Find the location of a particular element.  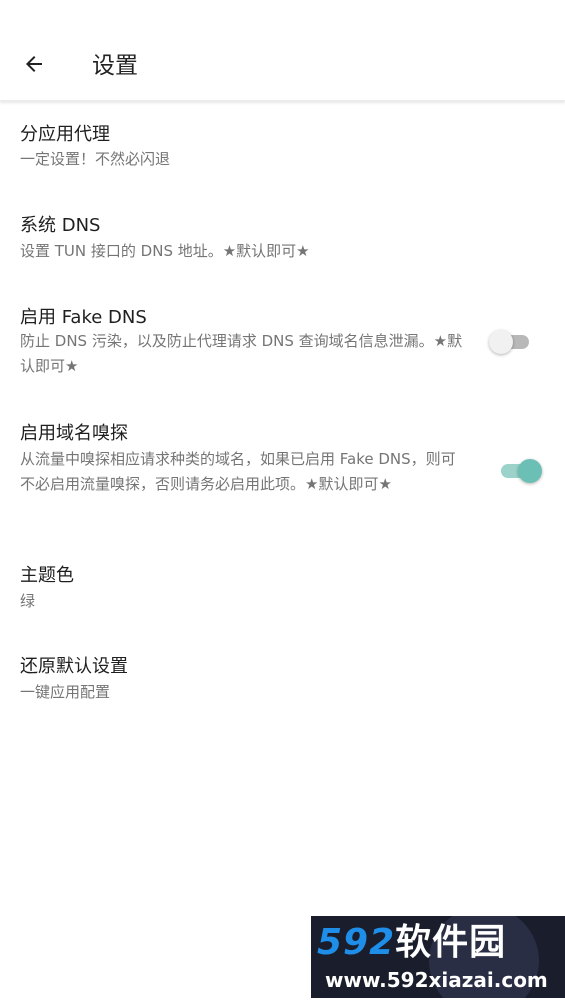

watermark-url: www.592xiazai.com is located at coordinates (436, 980).